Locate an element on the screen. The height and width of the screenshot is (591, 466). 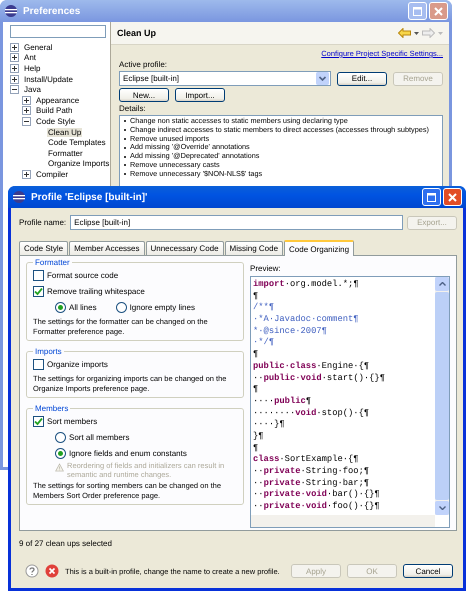
code-line: /**¶ is located at coordinates (264, 308).